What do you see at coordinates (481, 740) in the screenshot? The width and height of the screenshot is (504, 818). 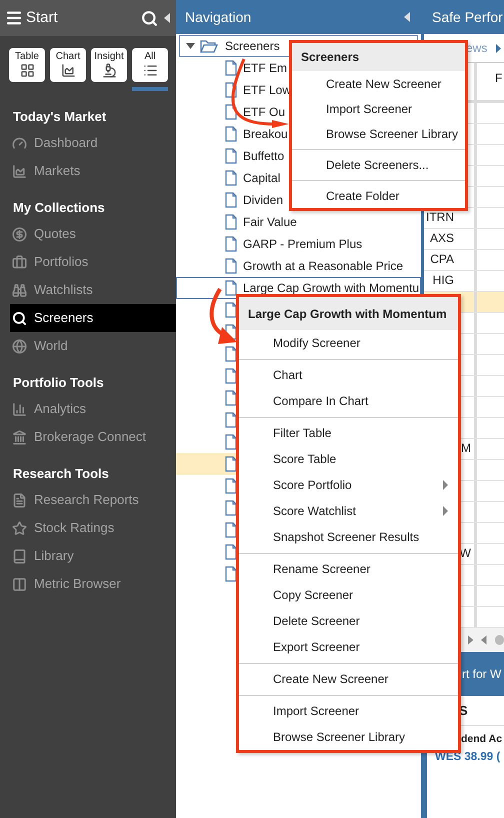 I see `dividend-heading: dend Ac` at bounding box center [481, 740].